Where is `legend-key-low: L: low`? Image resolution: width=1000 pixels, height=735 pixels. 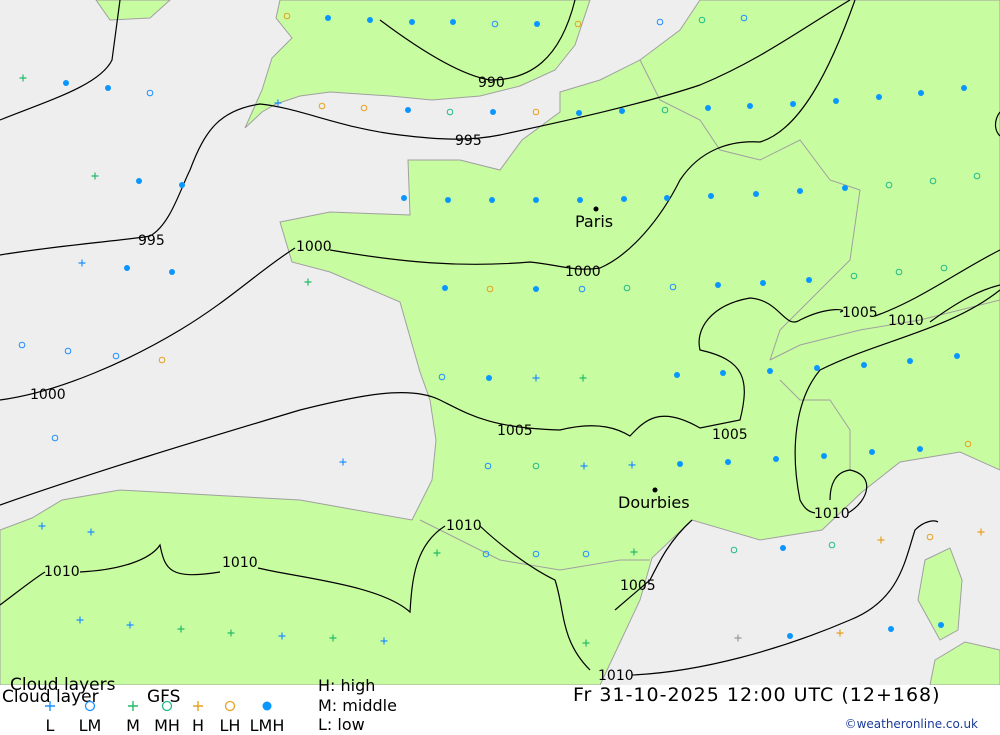
legend-key-low: L: low is located at coordinates (341, 725).